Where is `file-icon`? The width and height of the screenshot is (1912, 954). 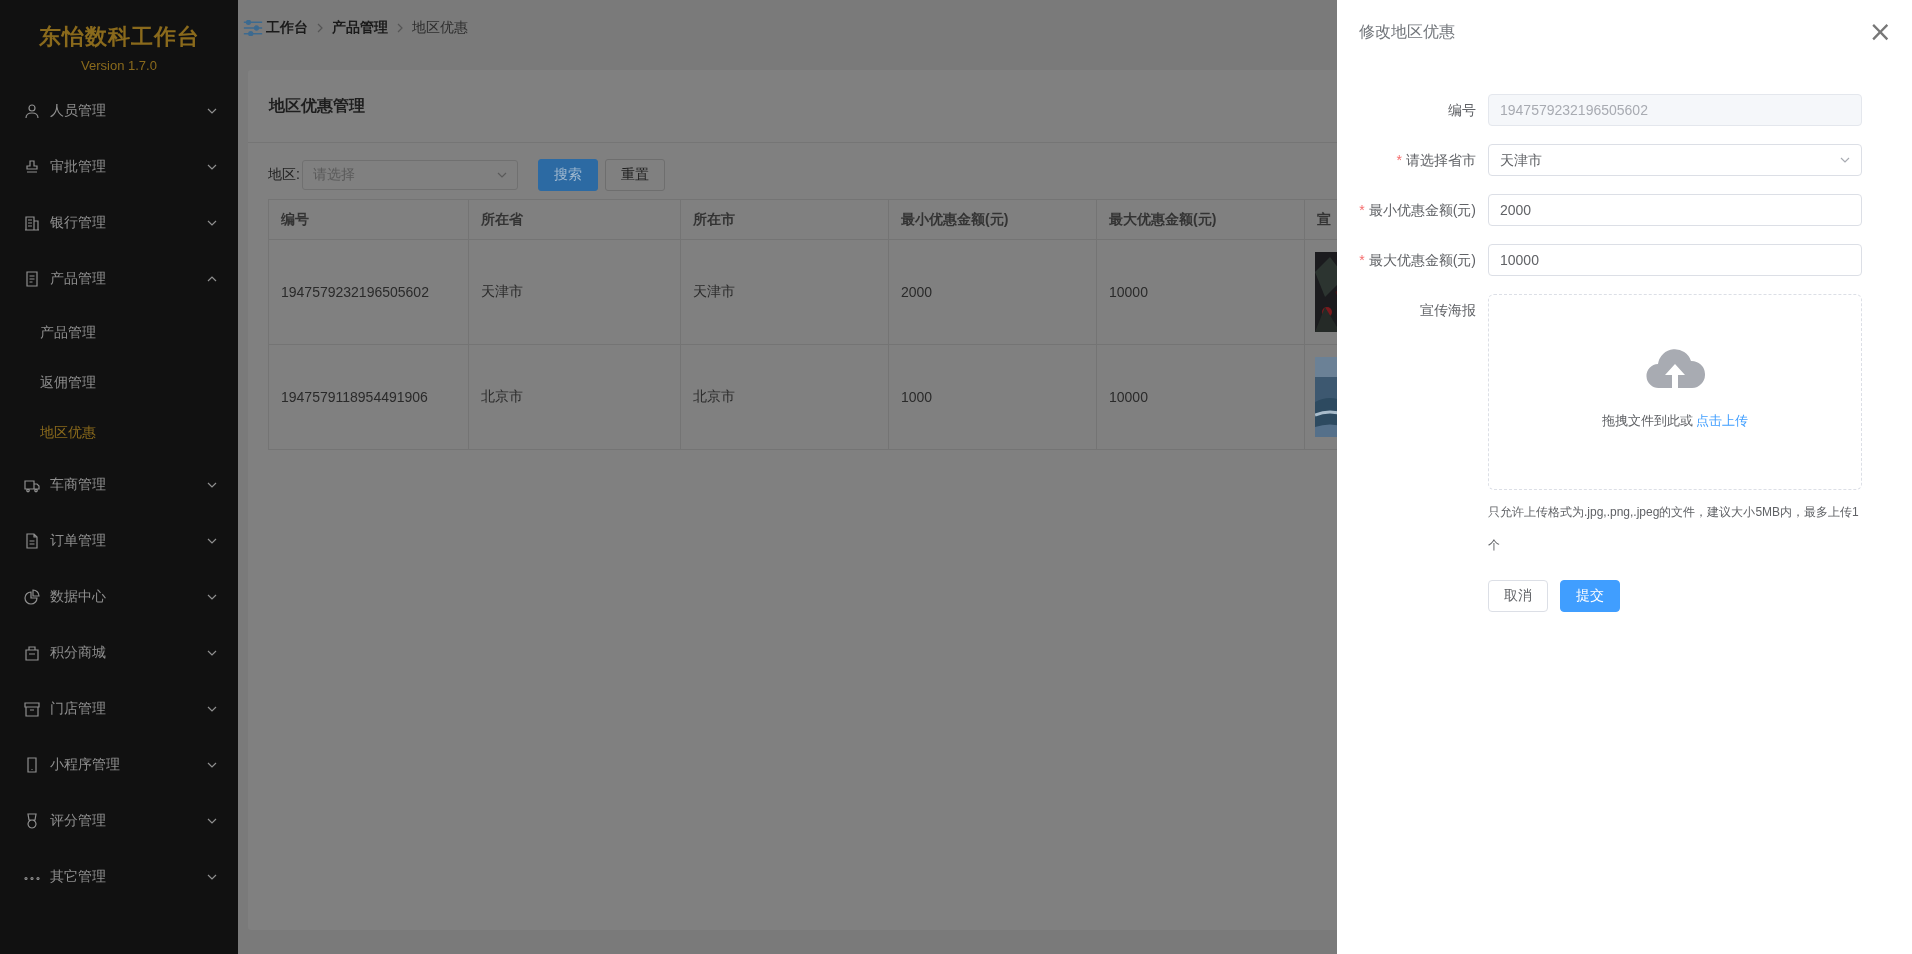 file-icon is located at coordinates (32, 541).